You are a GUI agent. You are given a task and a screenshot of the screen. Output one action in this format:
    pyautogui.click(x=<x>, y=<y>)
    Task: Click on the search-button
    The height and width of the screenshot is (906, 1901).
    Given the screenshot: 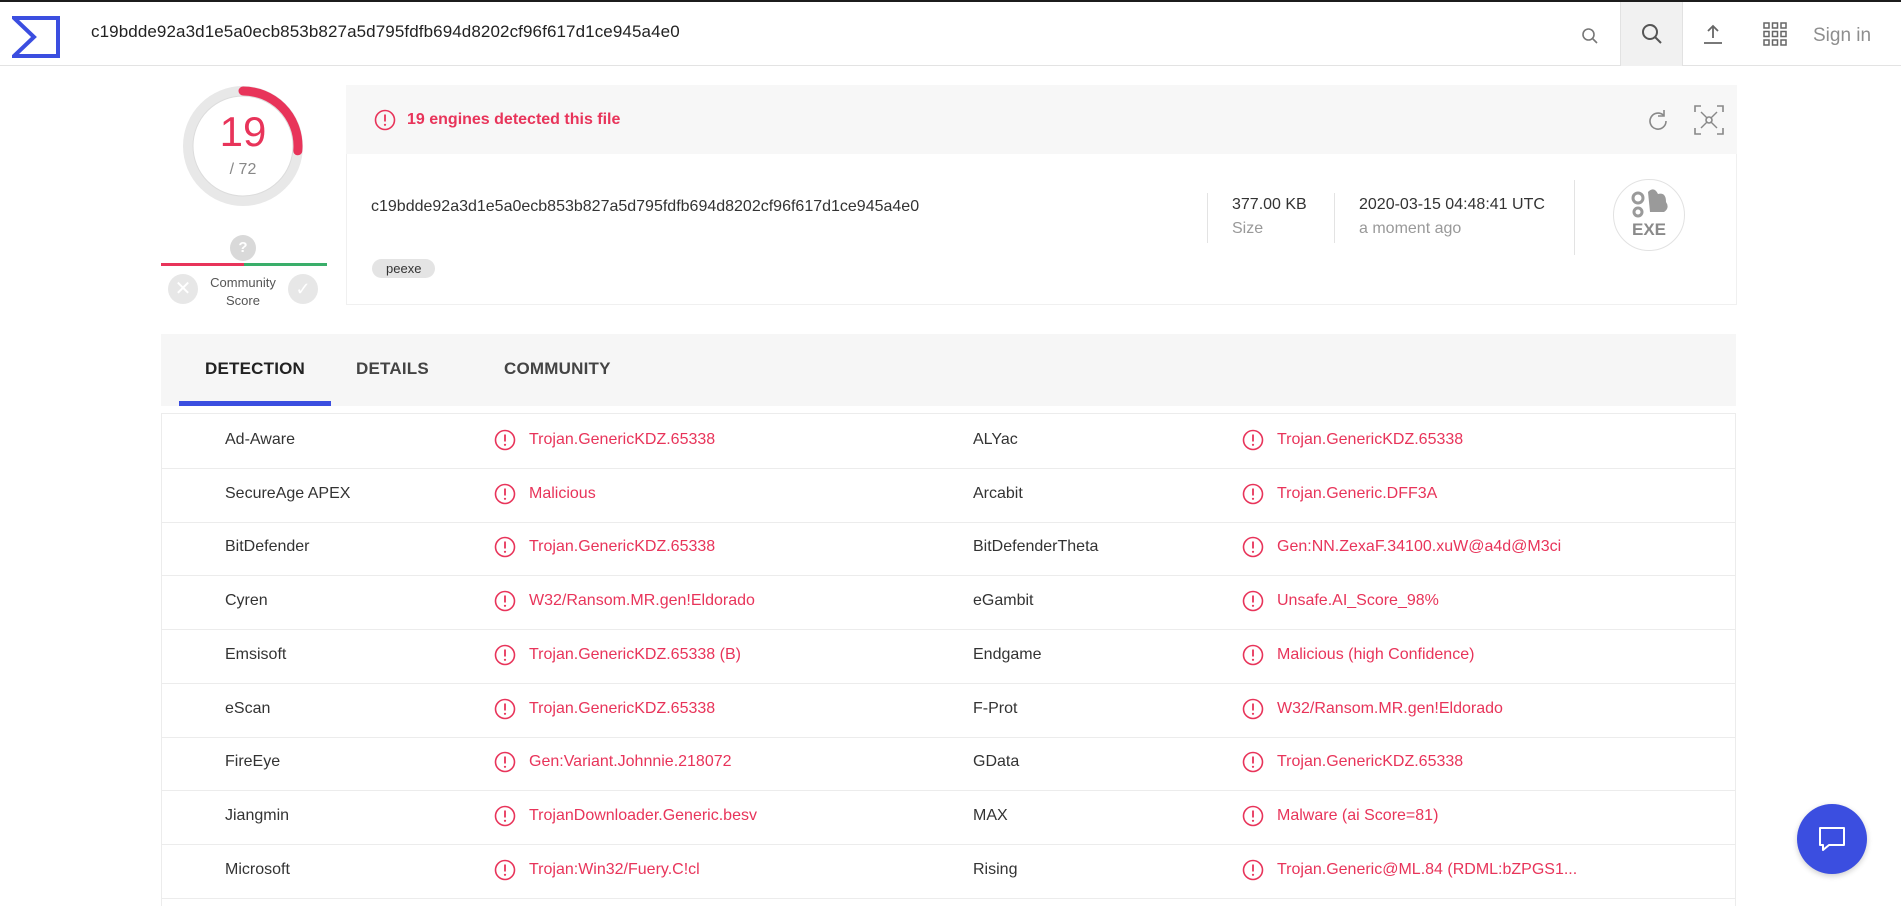 What is the action you would take?
    pyautogui.click(x=1651, y=34)
    